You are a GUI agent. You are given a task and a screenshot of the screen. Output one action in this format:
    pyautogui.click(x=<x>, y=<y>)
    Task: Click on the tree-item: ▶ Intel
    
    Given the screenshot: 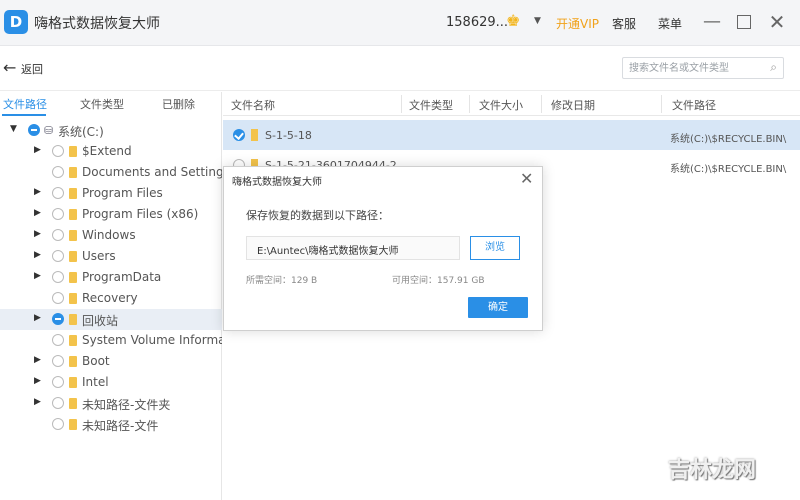 What is the action you would take?
    pyautogui.click(x=111, y=382)
    